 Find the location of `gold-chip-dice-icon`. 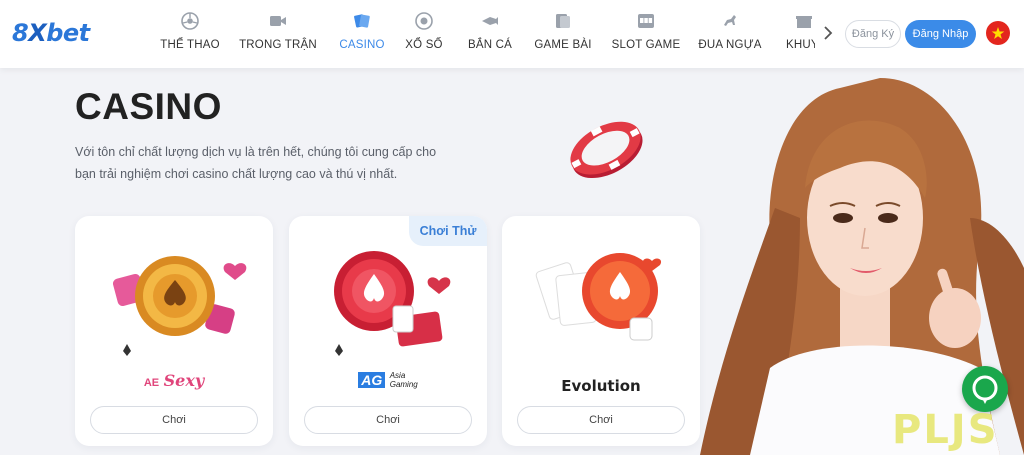

gold-chip-dice-icon is located at coordinates (179, 306).